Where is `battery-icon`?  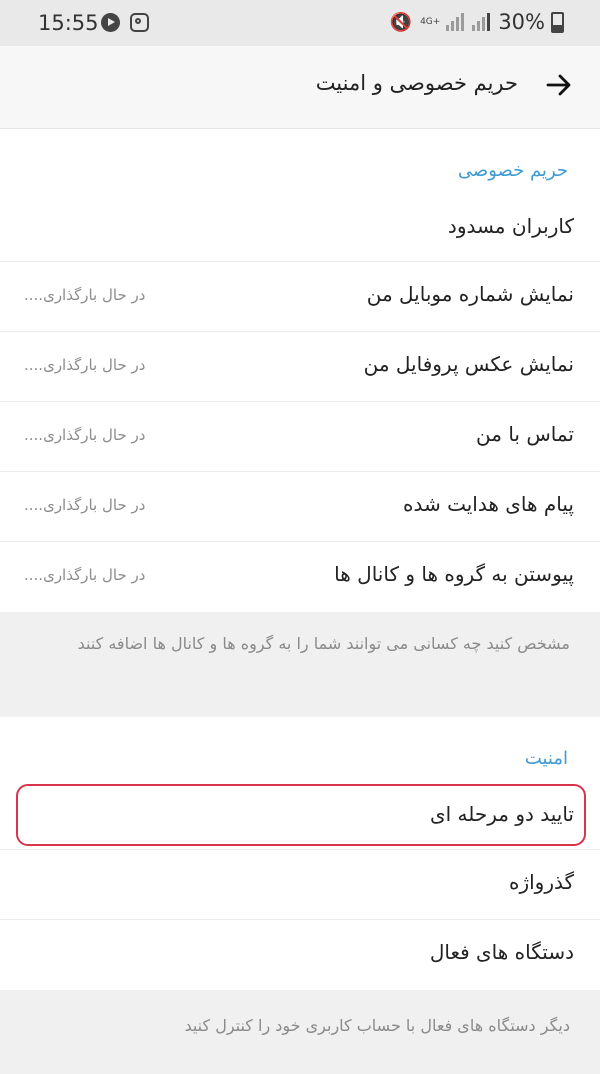
battery-icon is located at coordinates (557, 22).